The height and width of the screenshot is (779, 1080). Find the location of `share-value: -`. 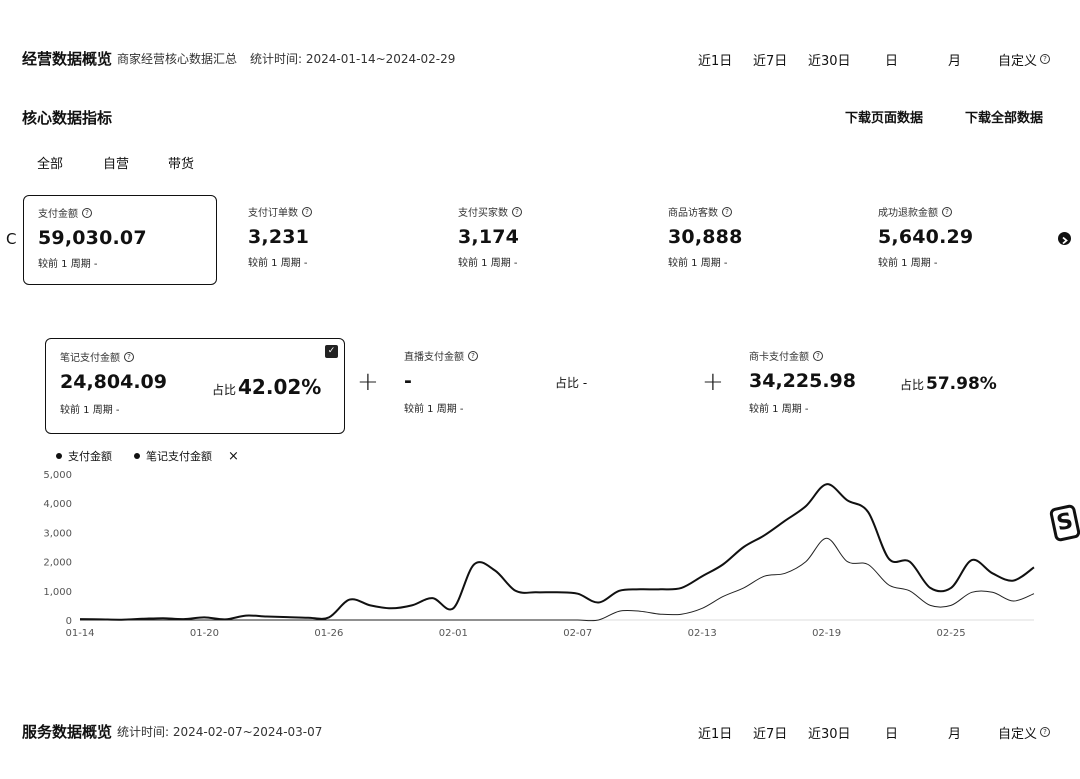

share-value: - is located at coordinates (585, 383).